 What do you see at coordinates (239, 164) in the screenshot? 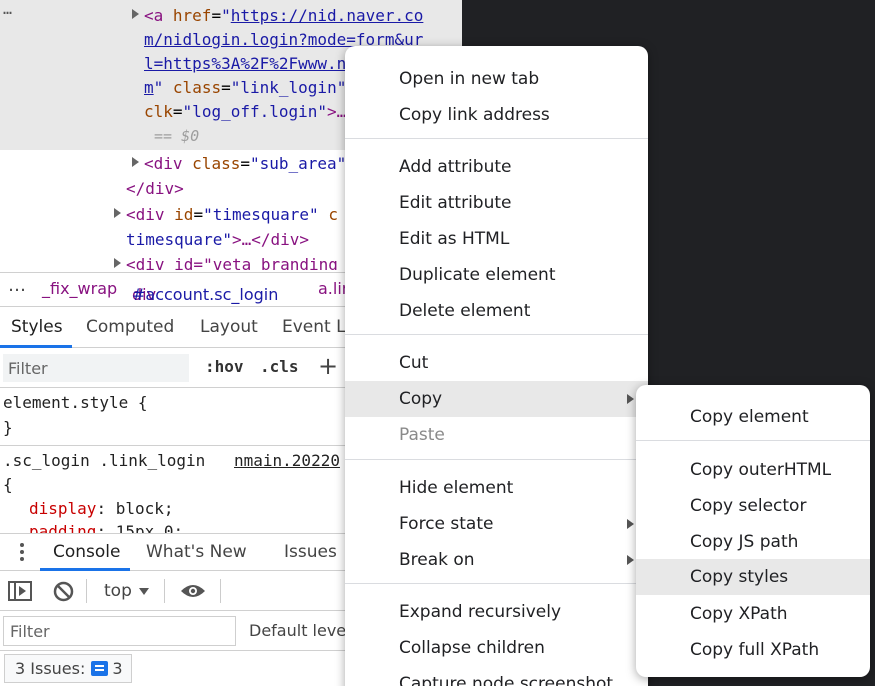
I see `sub-area-node-line: <div class="sub_area"` at bounding box center [239, 164].